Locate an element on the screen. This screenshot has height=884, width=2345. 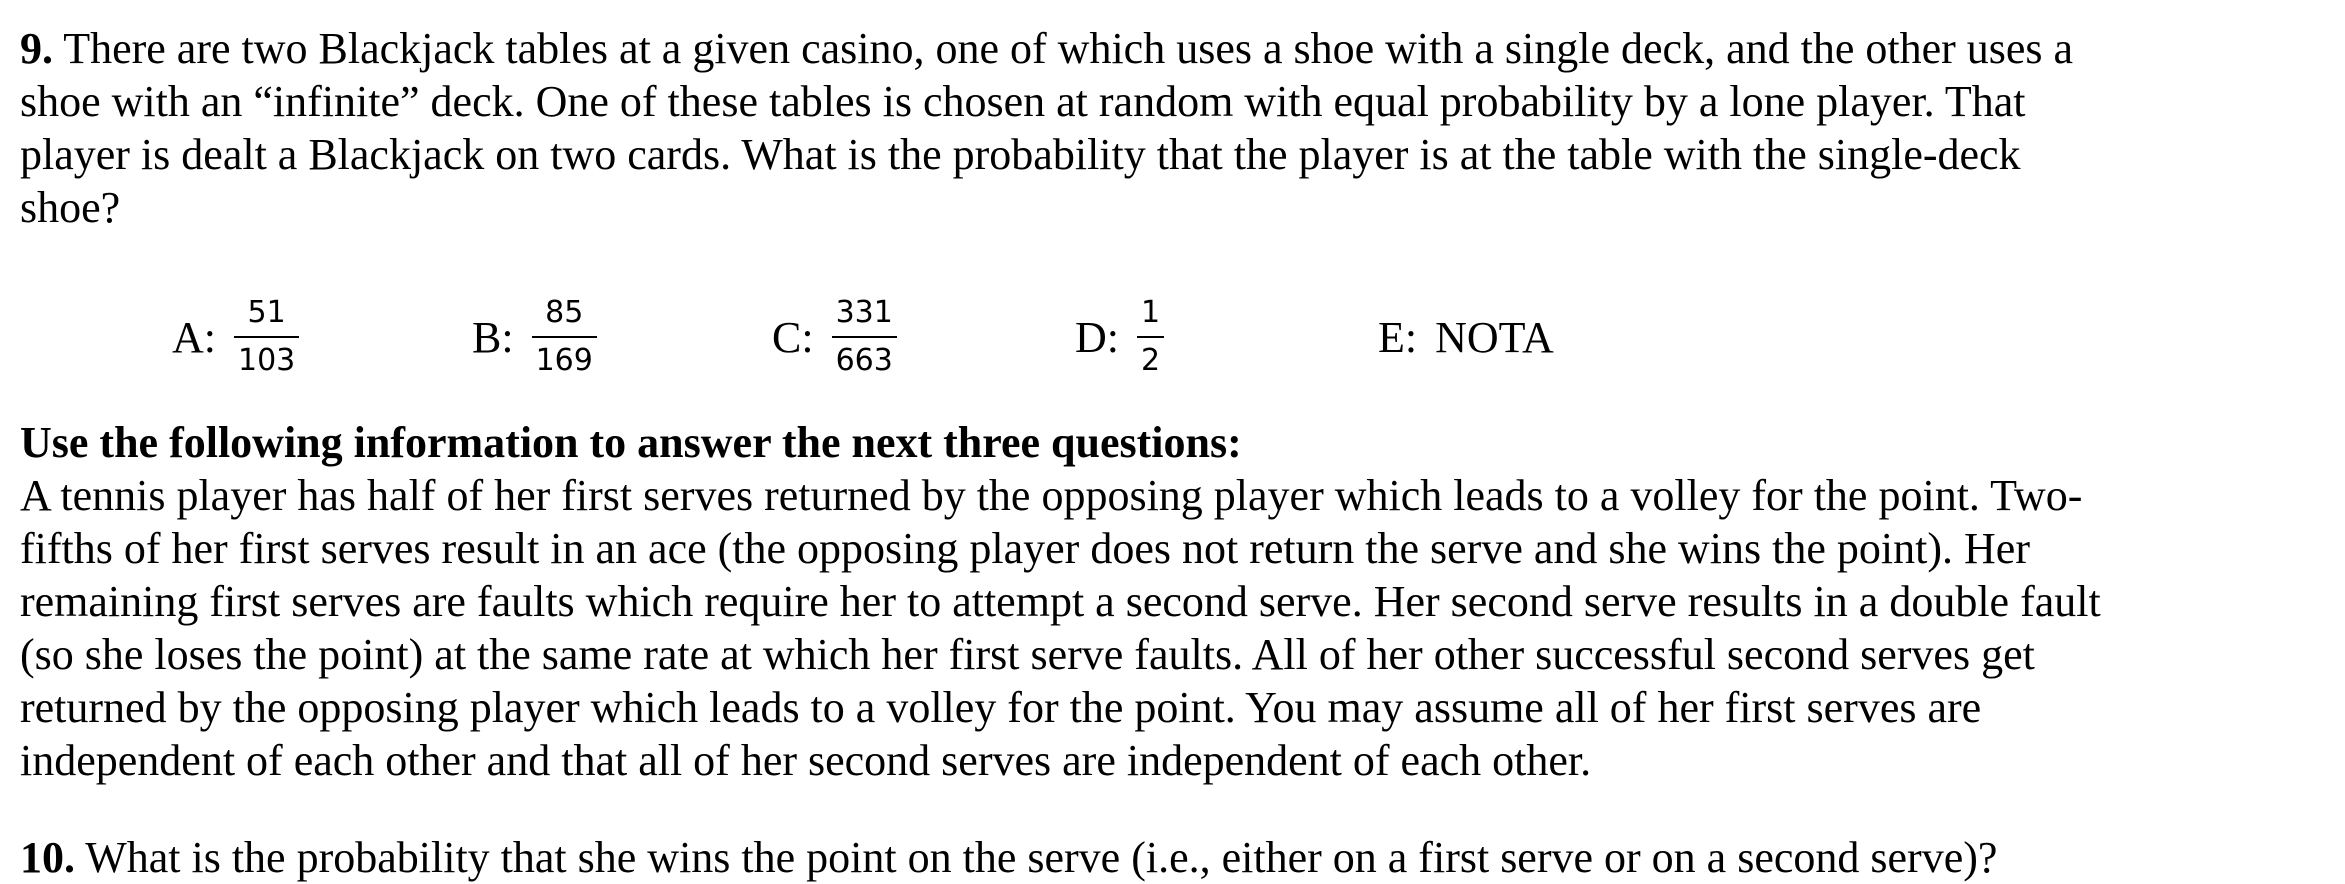
choice-b-numerator: 85 is located at coordinates (564, 312).